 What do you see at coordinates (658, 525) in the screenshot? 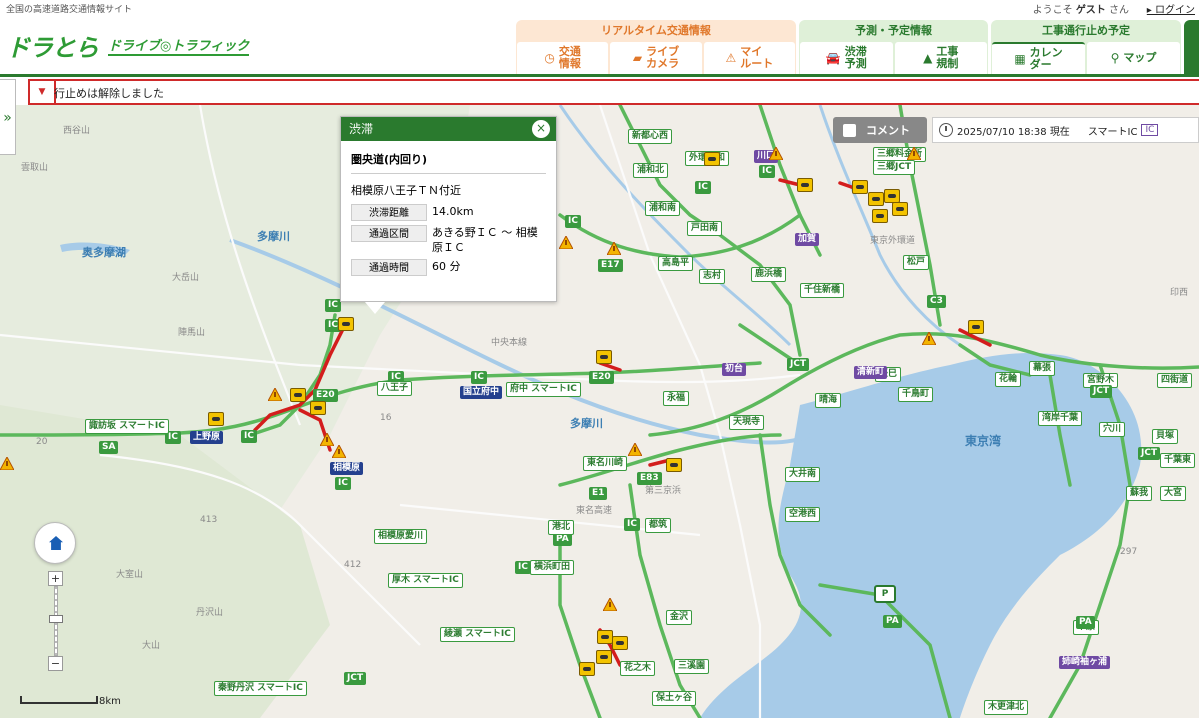
I see `ic-name-tag: 都筑` at bounding box center [658, 525].